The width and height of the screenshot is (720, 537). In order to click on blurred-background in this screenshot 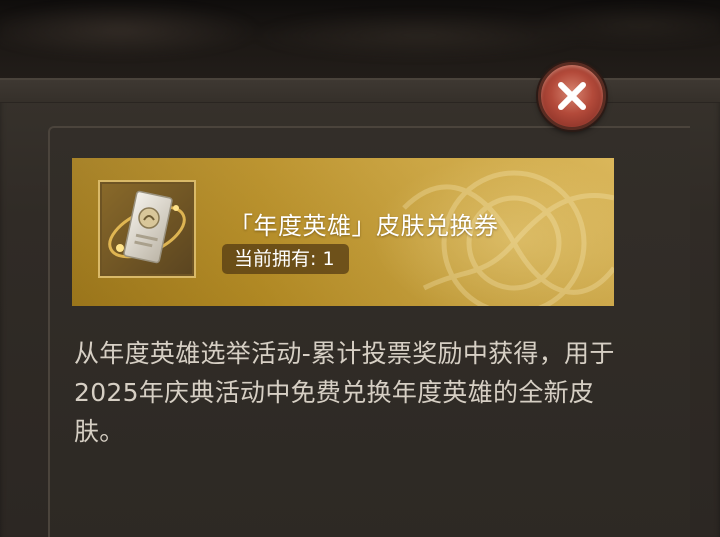, I will do `click(360, 39)`.